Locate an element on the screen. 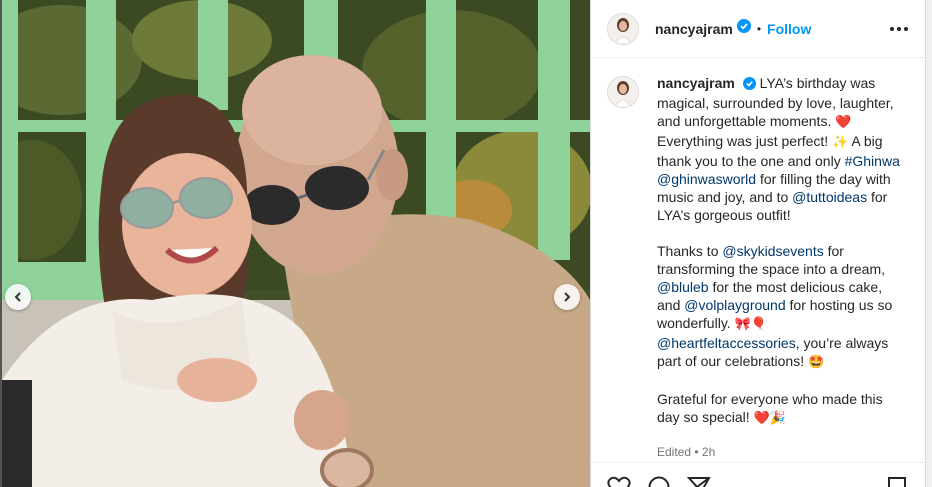  sparkle-emoji: ✨ is located at coordinates (840, 142).